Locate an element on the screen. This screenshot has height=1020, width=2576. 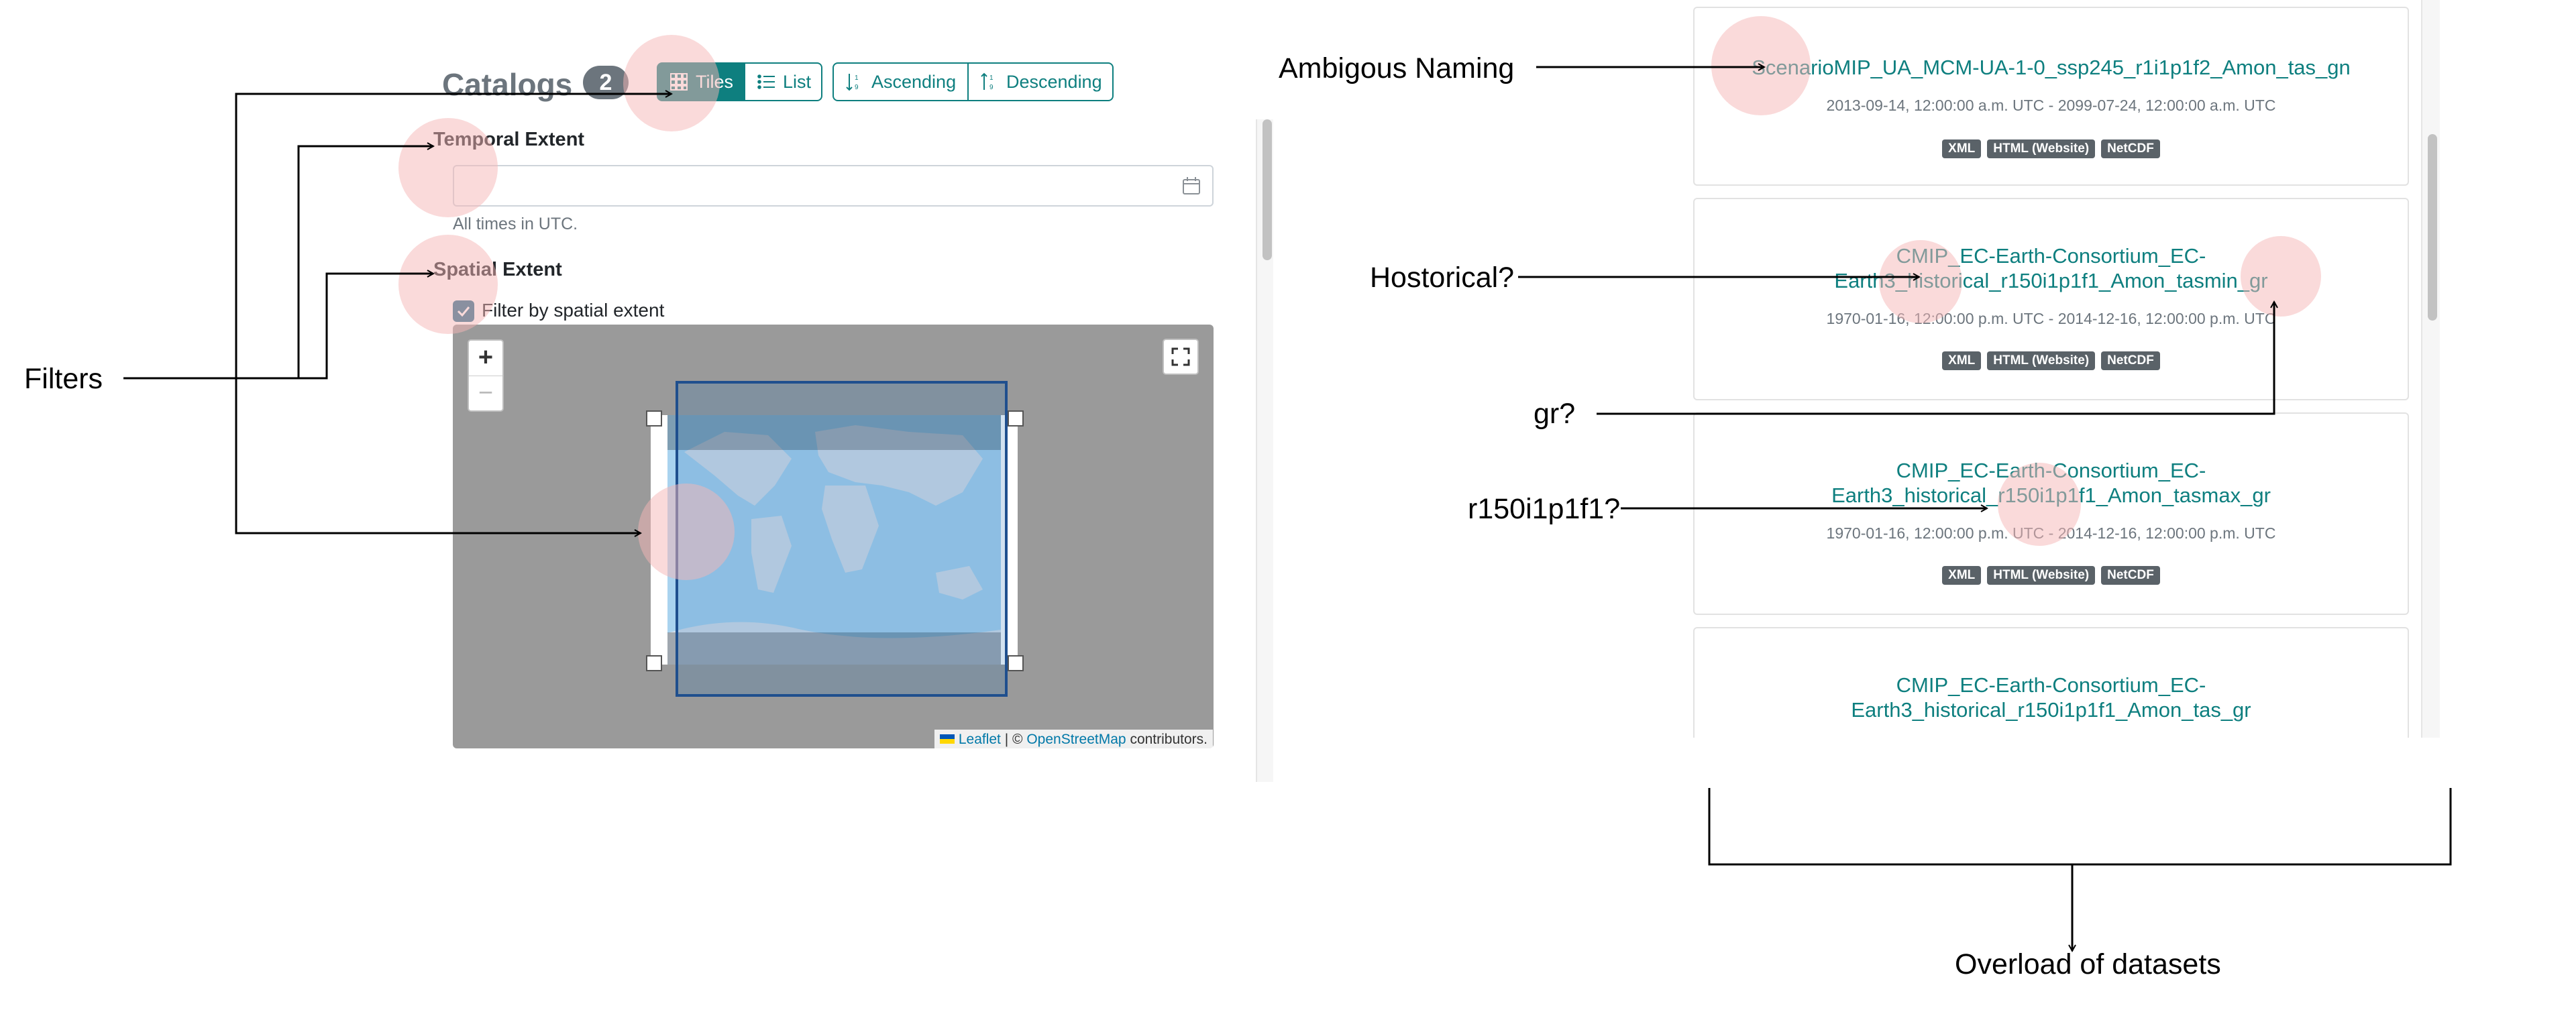
member-annotation: r150i1p1f1? is located at coordinates (1544, 509).